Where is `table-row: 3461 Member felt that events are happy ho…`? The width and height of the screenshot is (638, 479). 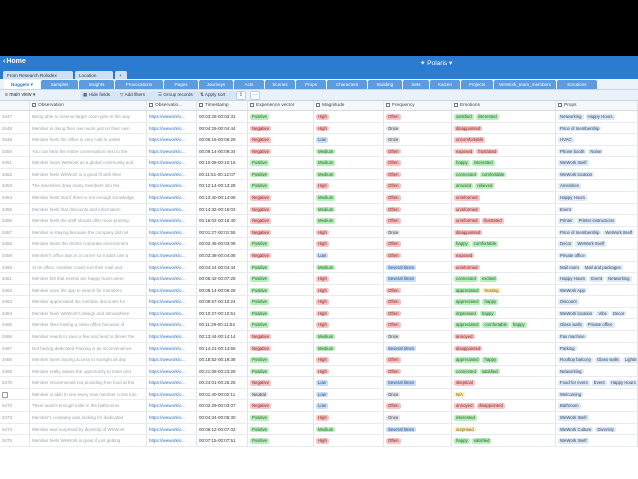
table-row: 3461 Member felt that events are happy ho… is located at coordinates (319, 279).